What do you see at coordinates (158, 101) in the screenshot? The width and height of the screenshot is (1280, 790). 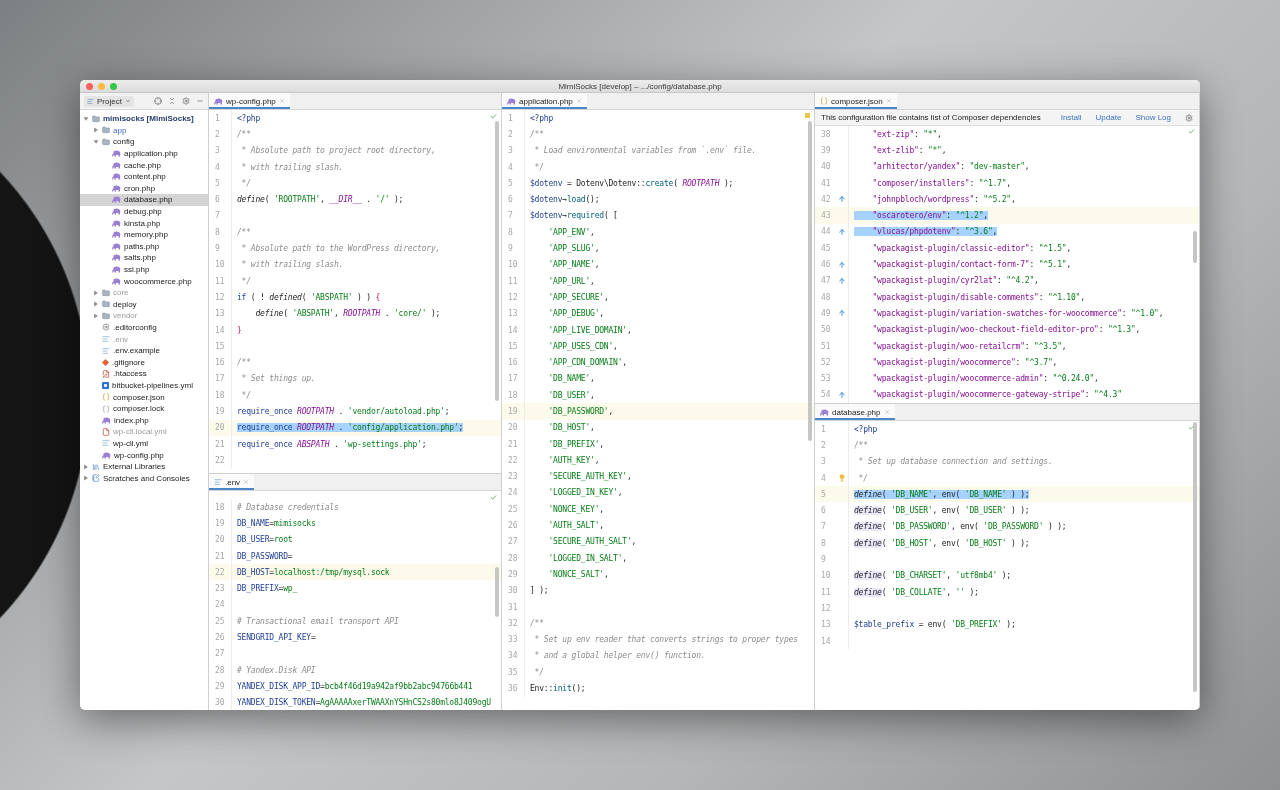 I see `locate-icon` at bounding box center [158, 101].